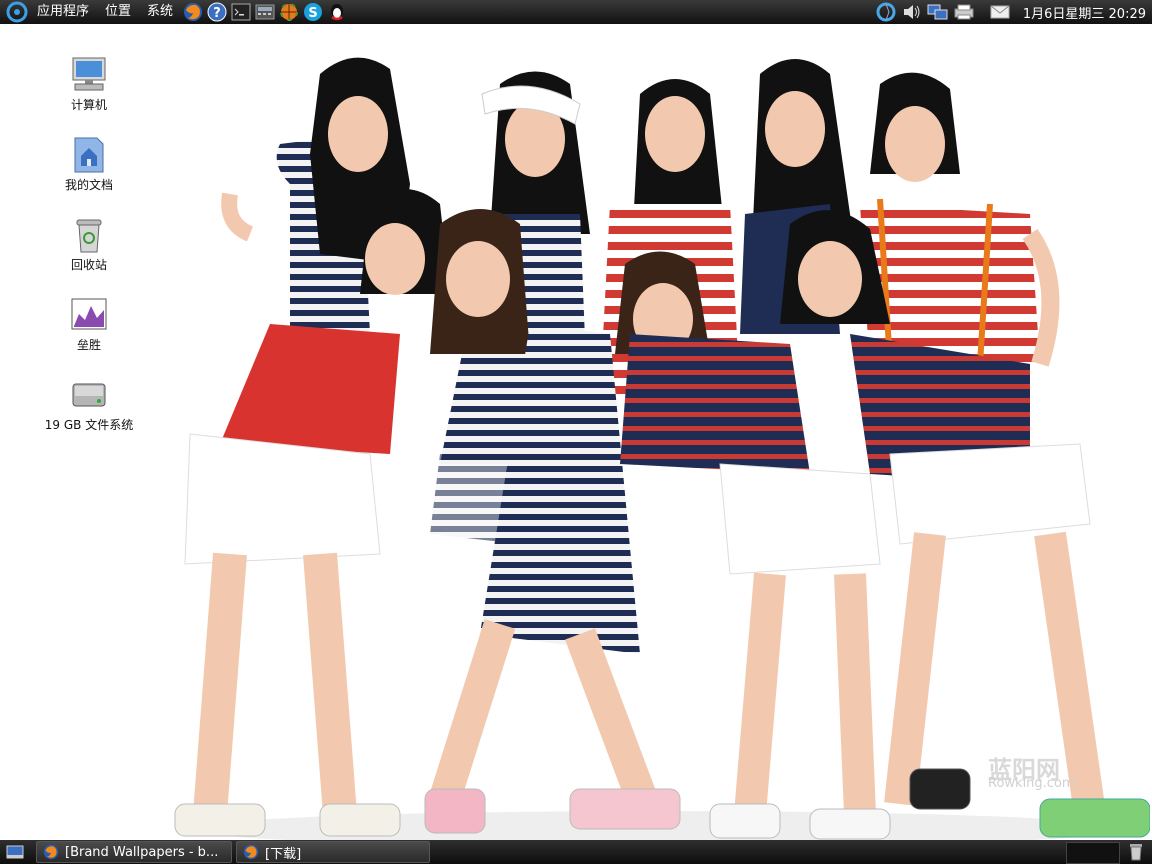 The height and width of the screenshot is (864, 1152). I want to click on bottom-panel: [Brand Wallpapers - b... [下载], so click(576, 852).